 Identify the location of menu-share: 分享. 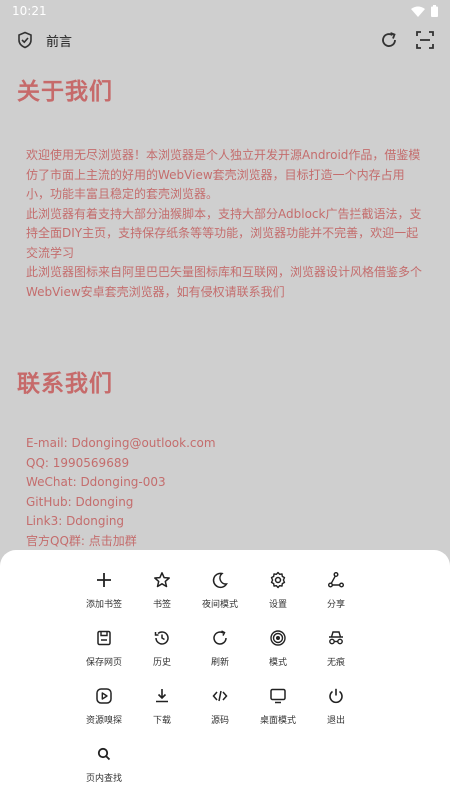
(336, 597).